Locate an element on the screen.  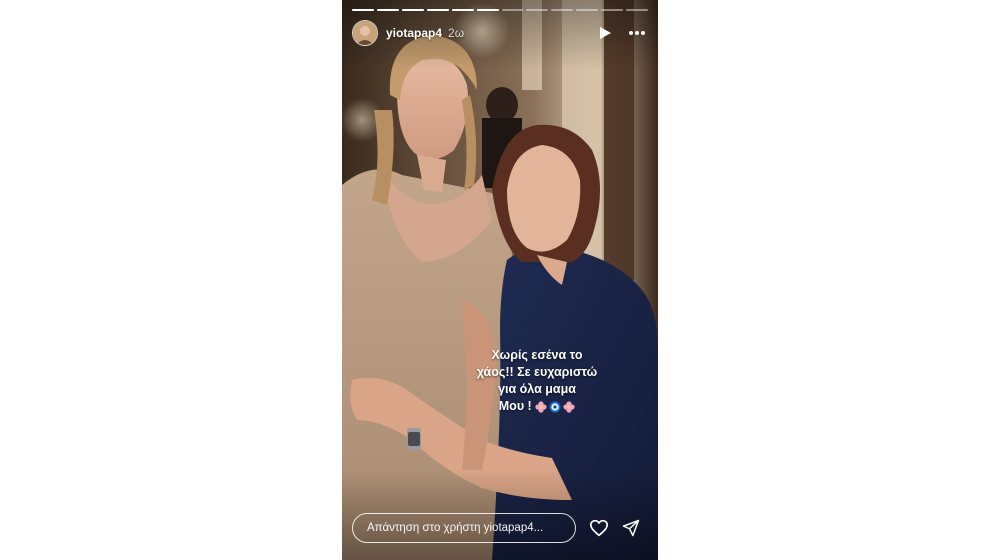
more-icon is located at coordinates (637, 33).